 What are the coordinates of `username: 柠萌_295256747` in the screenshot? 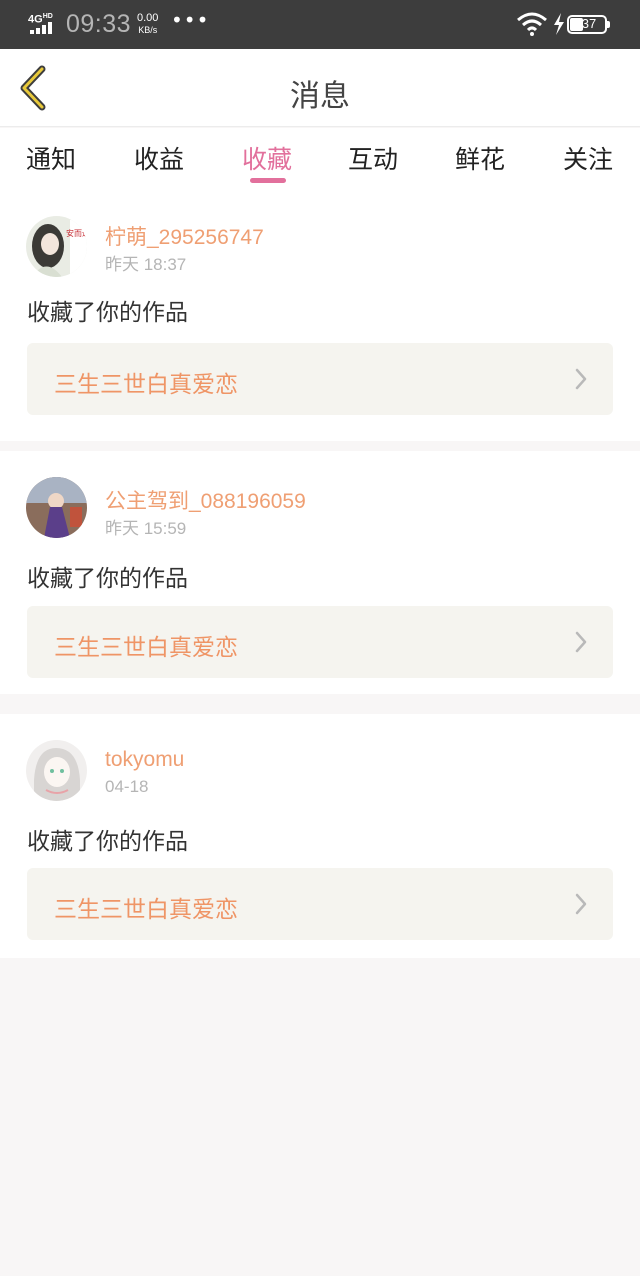 It's located at (184, 236).